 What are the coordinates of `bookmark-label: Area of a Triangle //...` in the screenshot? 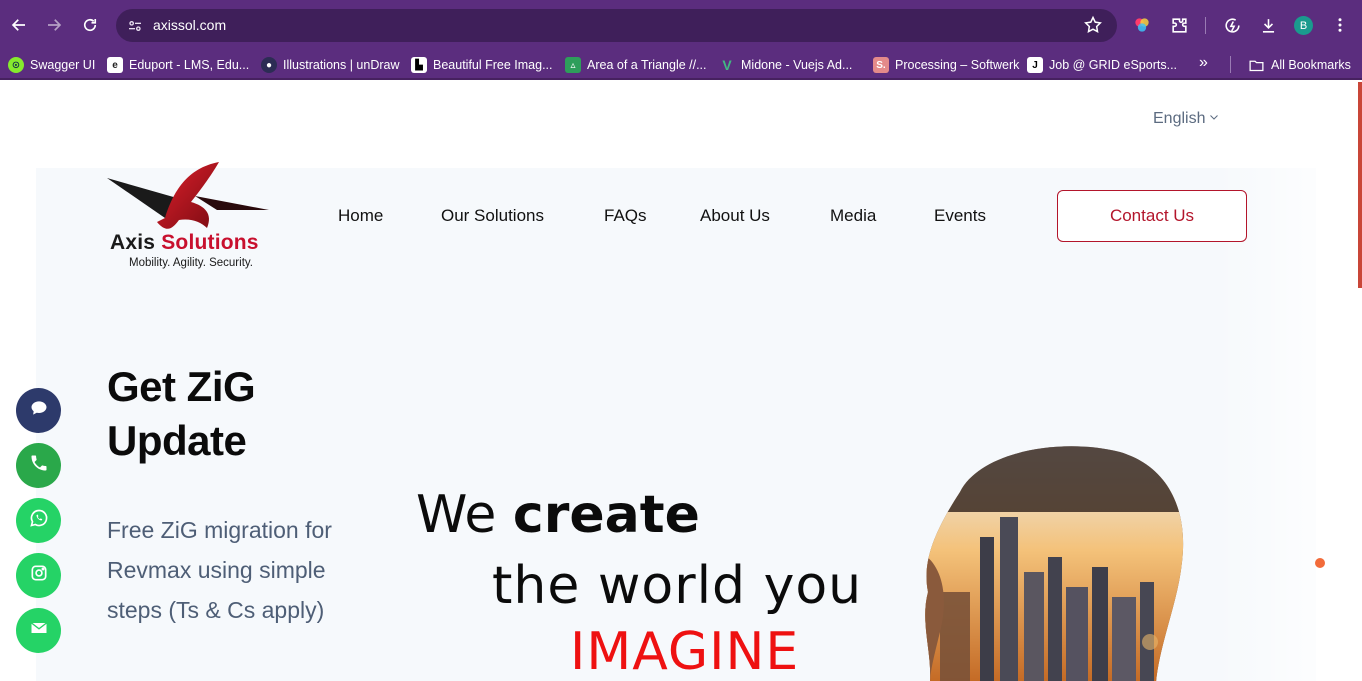 It's located at (647, 65).